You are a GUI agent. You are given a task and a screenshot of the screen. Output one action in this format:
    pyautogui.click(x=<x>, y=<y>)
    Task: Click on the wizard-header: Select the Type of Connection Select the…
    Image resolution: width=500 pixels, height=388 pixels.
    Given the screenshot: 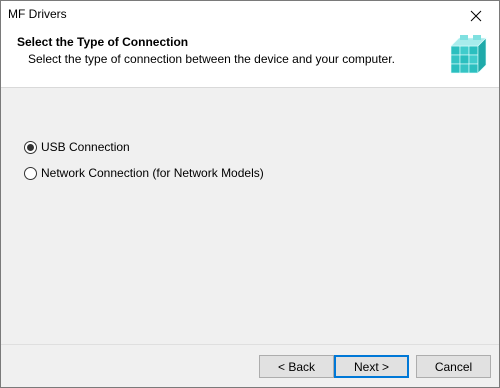 What is the action you would take?
    pyautogui.click(x=250, y=59)
    